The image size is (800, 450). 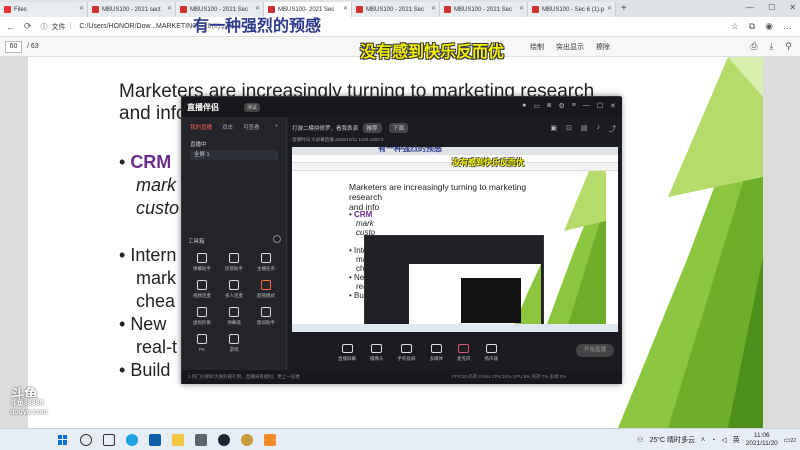 I want to click on bell-icon: ♪, so click(x=599, y=129).